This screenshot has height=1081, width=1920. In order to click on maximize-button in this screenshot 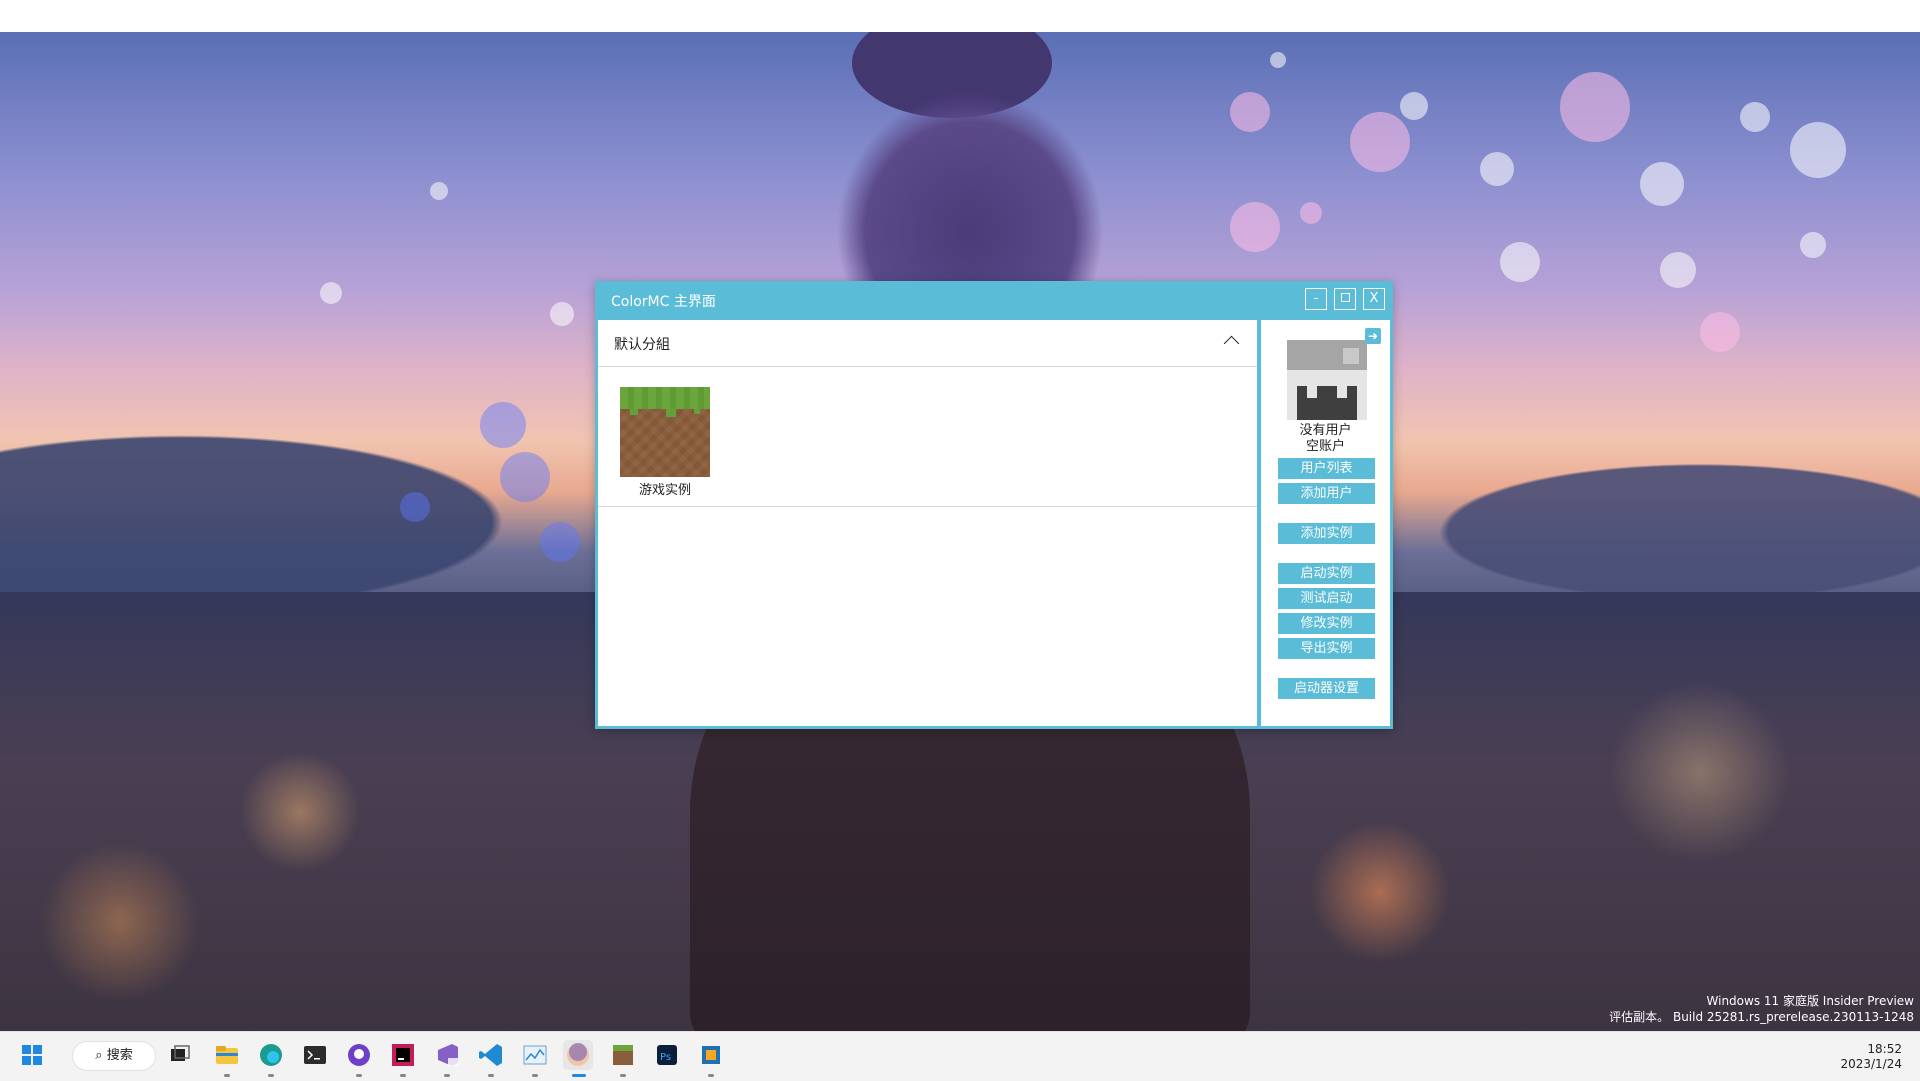, I will do `click(1345, 299)`.